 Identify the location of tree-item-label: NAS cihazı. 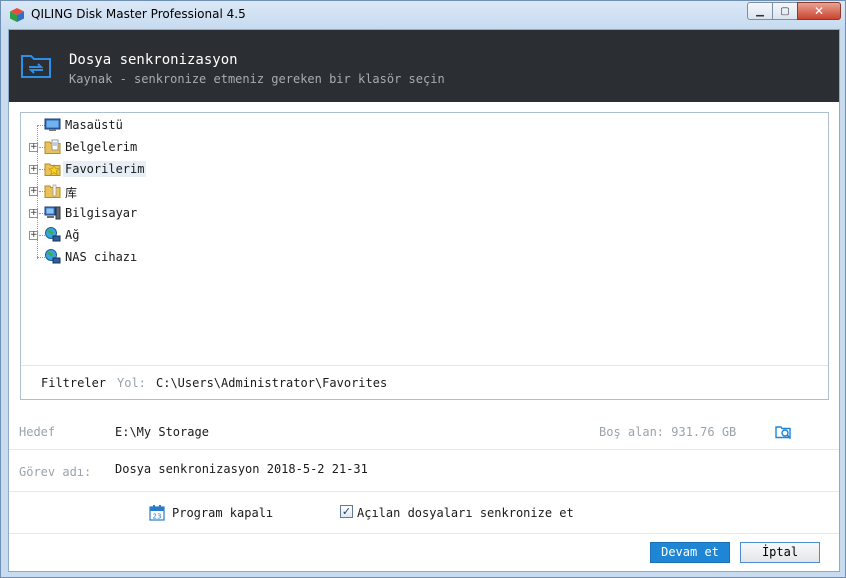
(101, 257).